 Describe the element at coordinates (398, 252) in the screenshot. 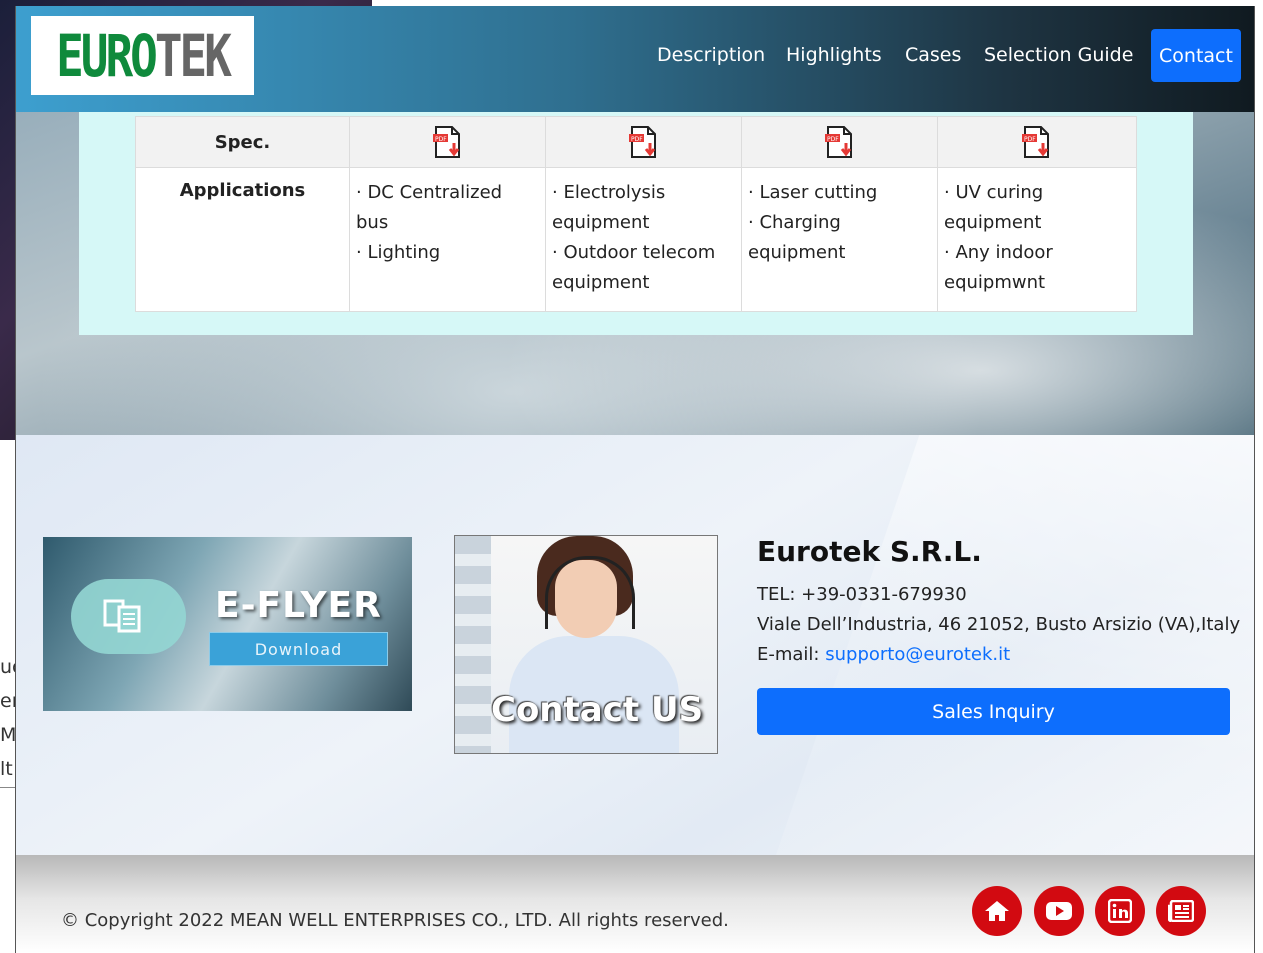

I see `application-item: · Lighting` at that location.